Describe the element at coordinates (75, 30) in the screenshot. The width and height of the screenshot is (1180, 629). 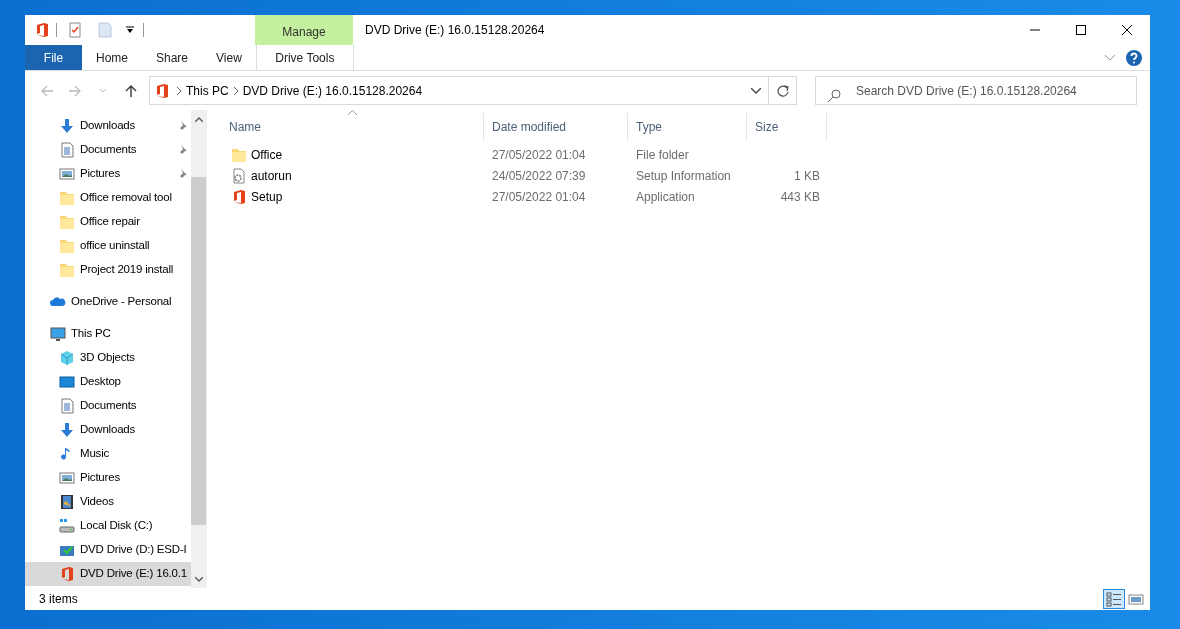
I see `checklist-icon` at that location.